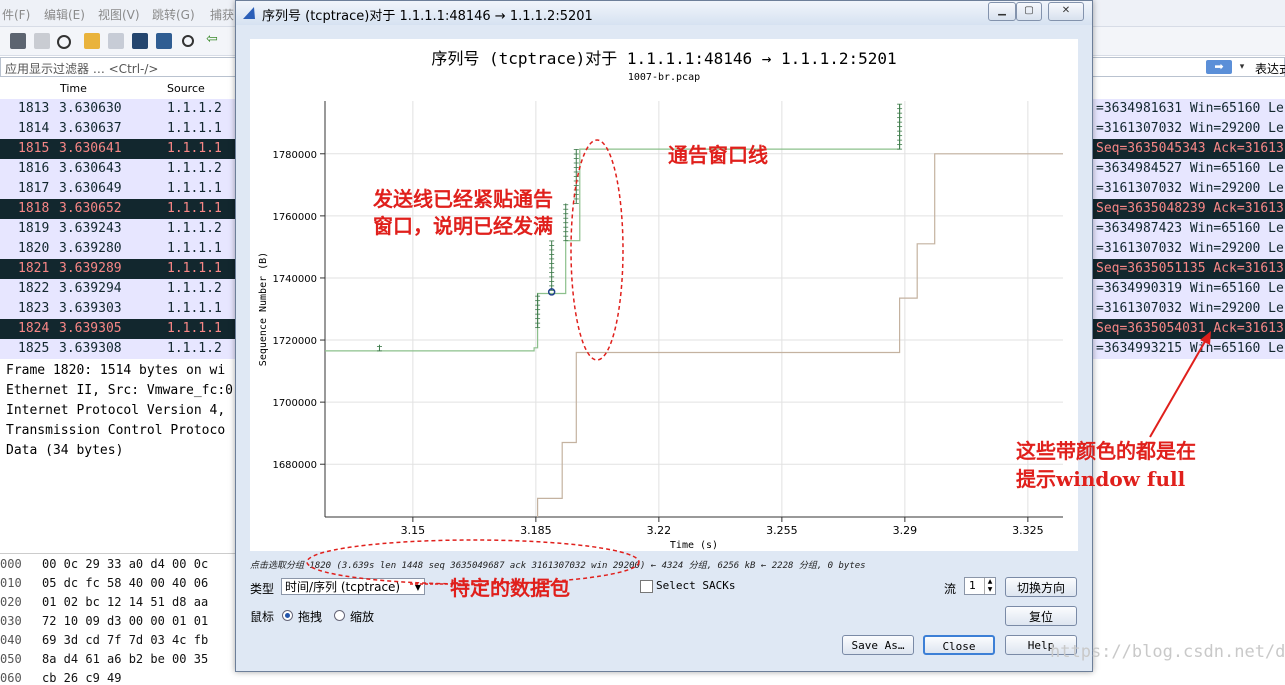 The image size is (1285, 685). Describe the element at coordinates (34, 248) in the screenshot. I see `packet-number: 1820` at that location.